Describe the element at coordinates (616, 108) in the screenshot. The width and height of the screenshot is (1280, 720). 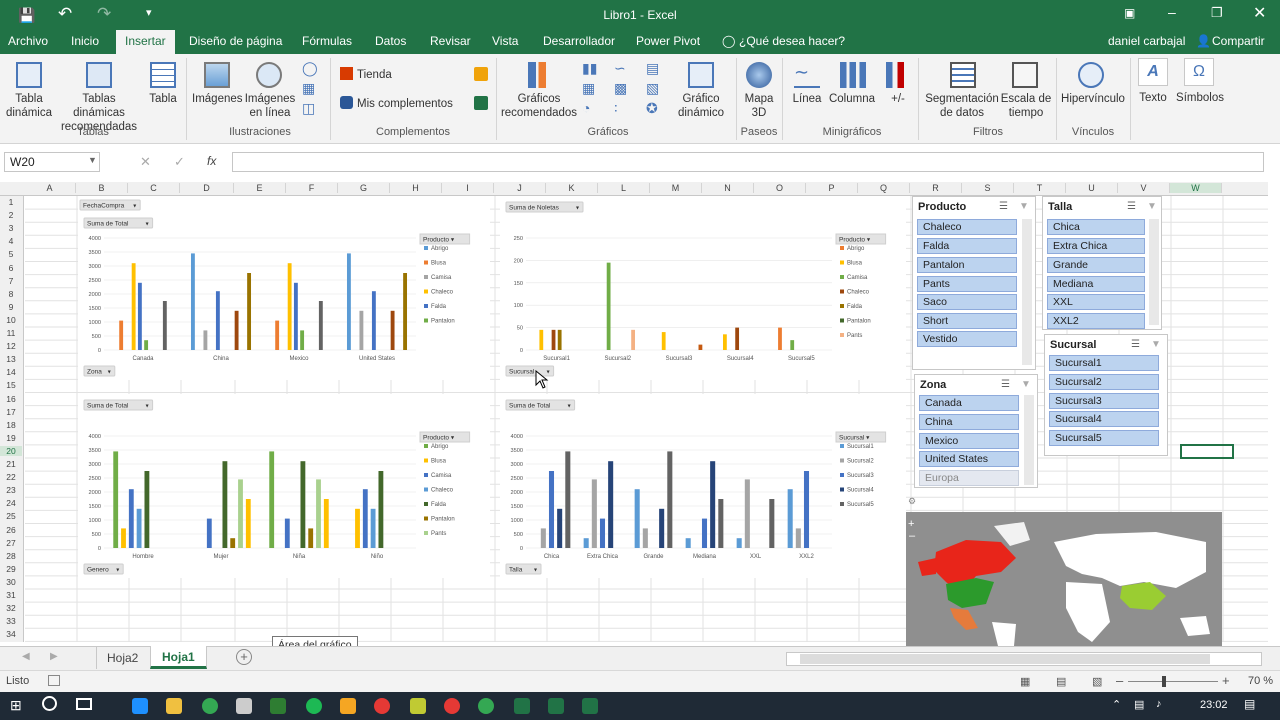
I see `scatter-chart-icon: ∶` at that location.